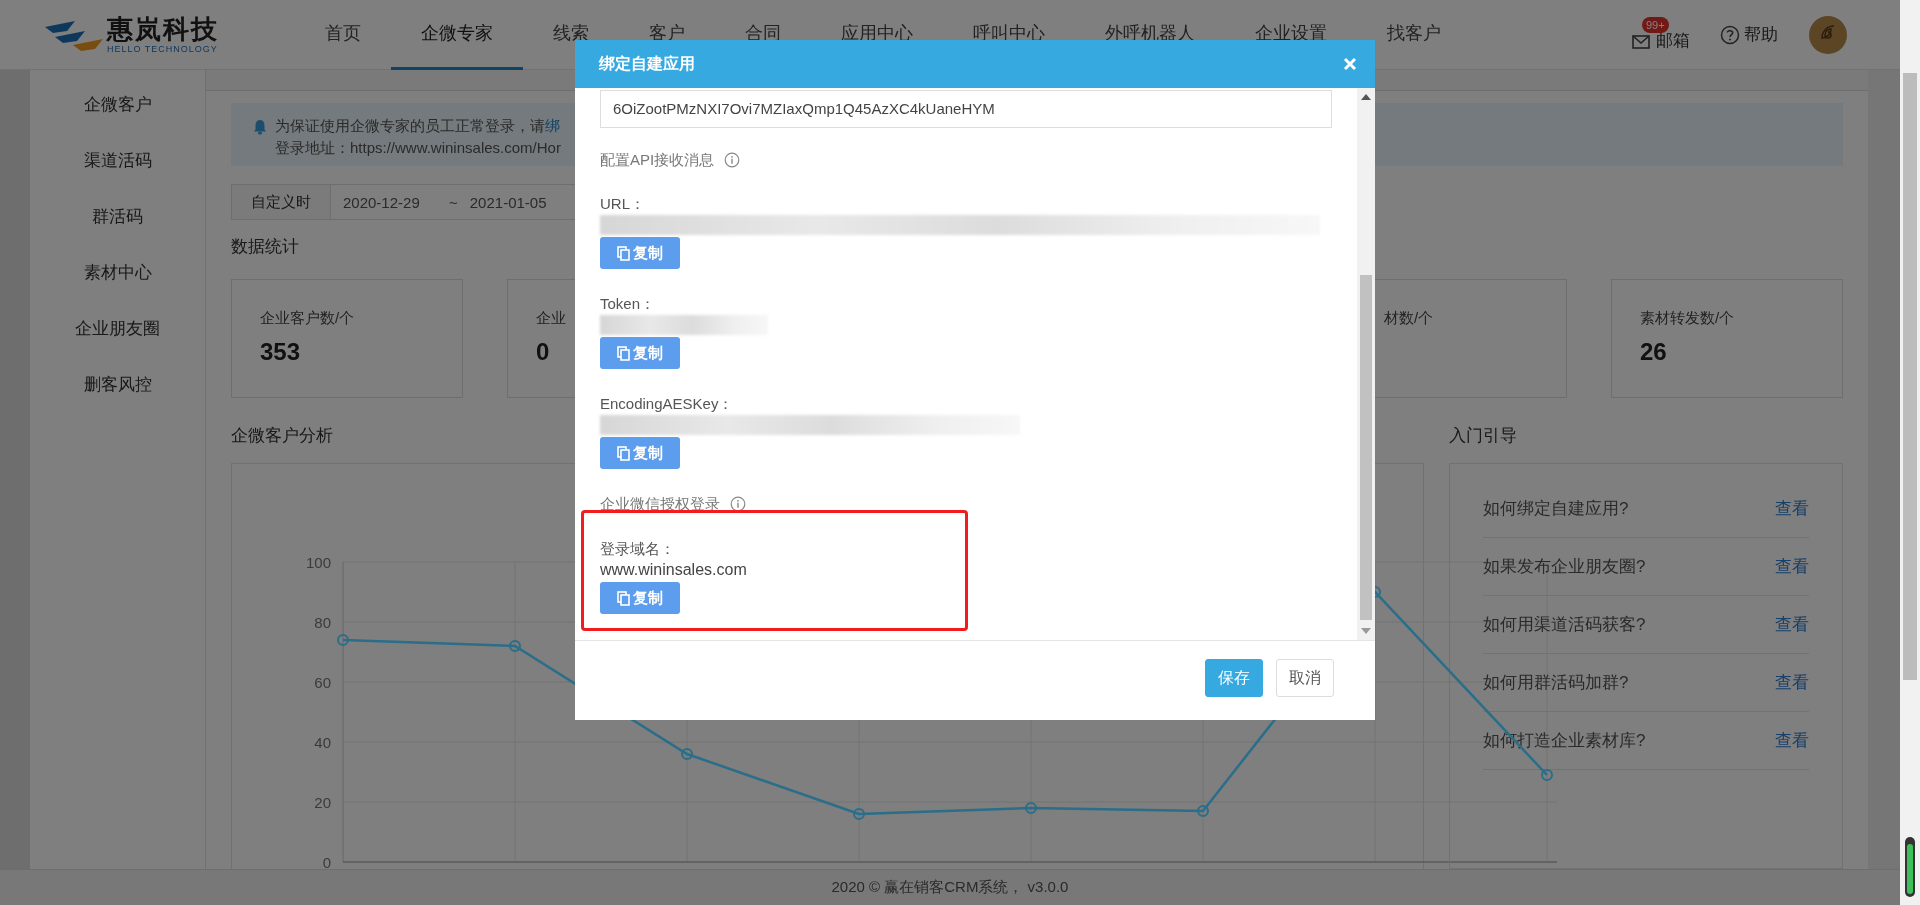 Image resolution: width=1920 pixels, height=905 pixels. I want to click on guide-question: 如何用渠道活码获客?, so click(1564, 625).